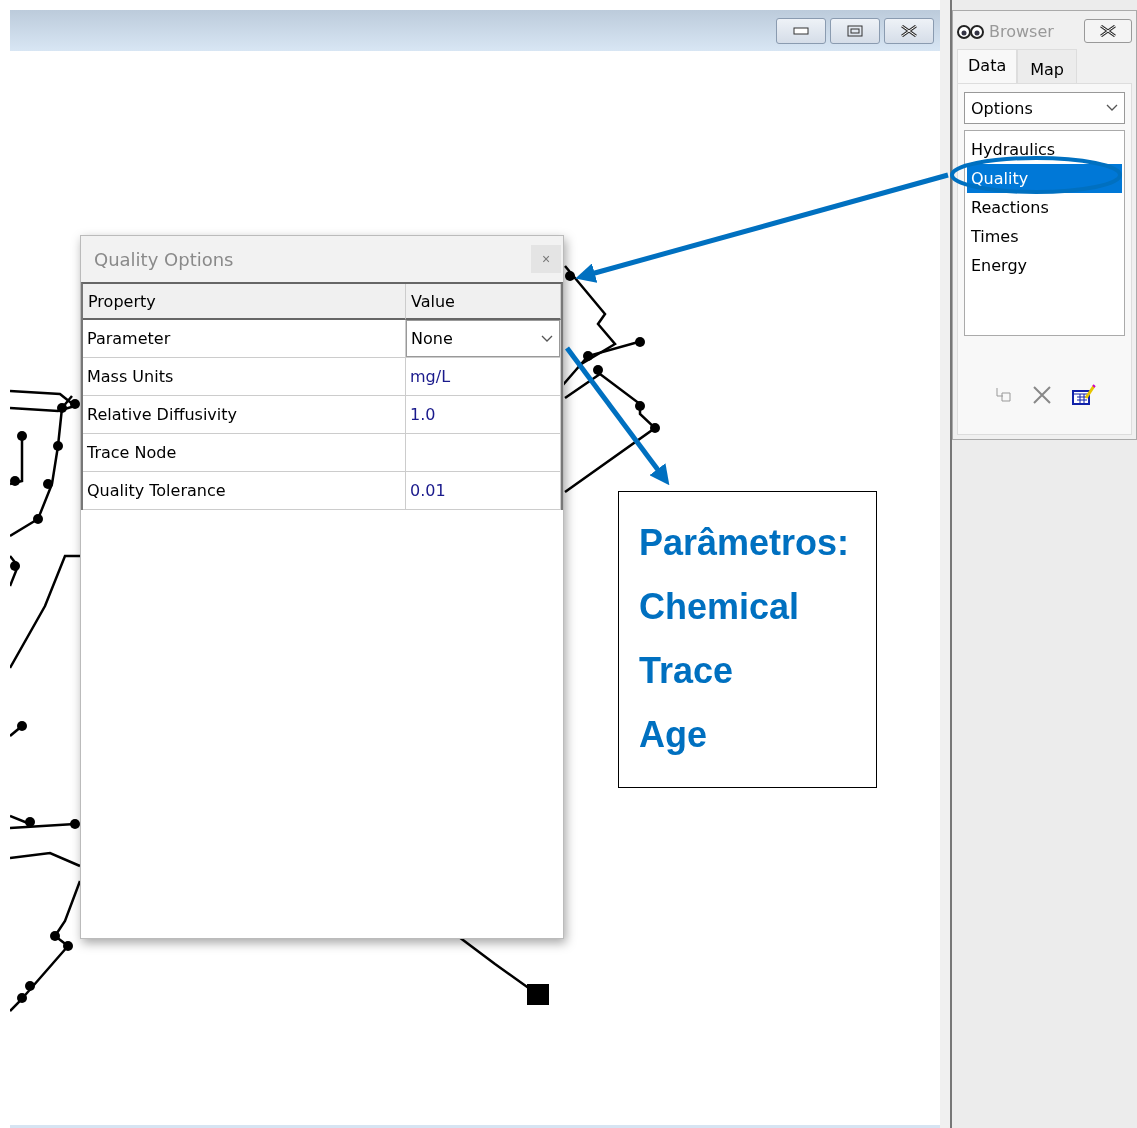 The height and width of the screenshot is (1128, 1137). I want to click on list-item: Energy, so click(1044, 265).